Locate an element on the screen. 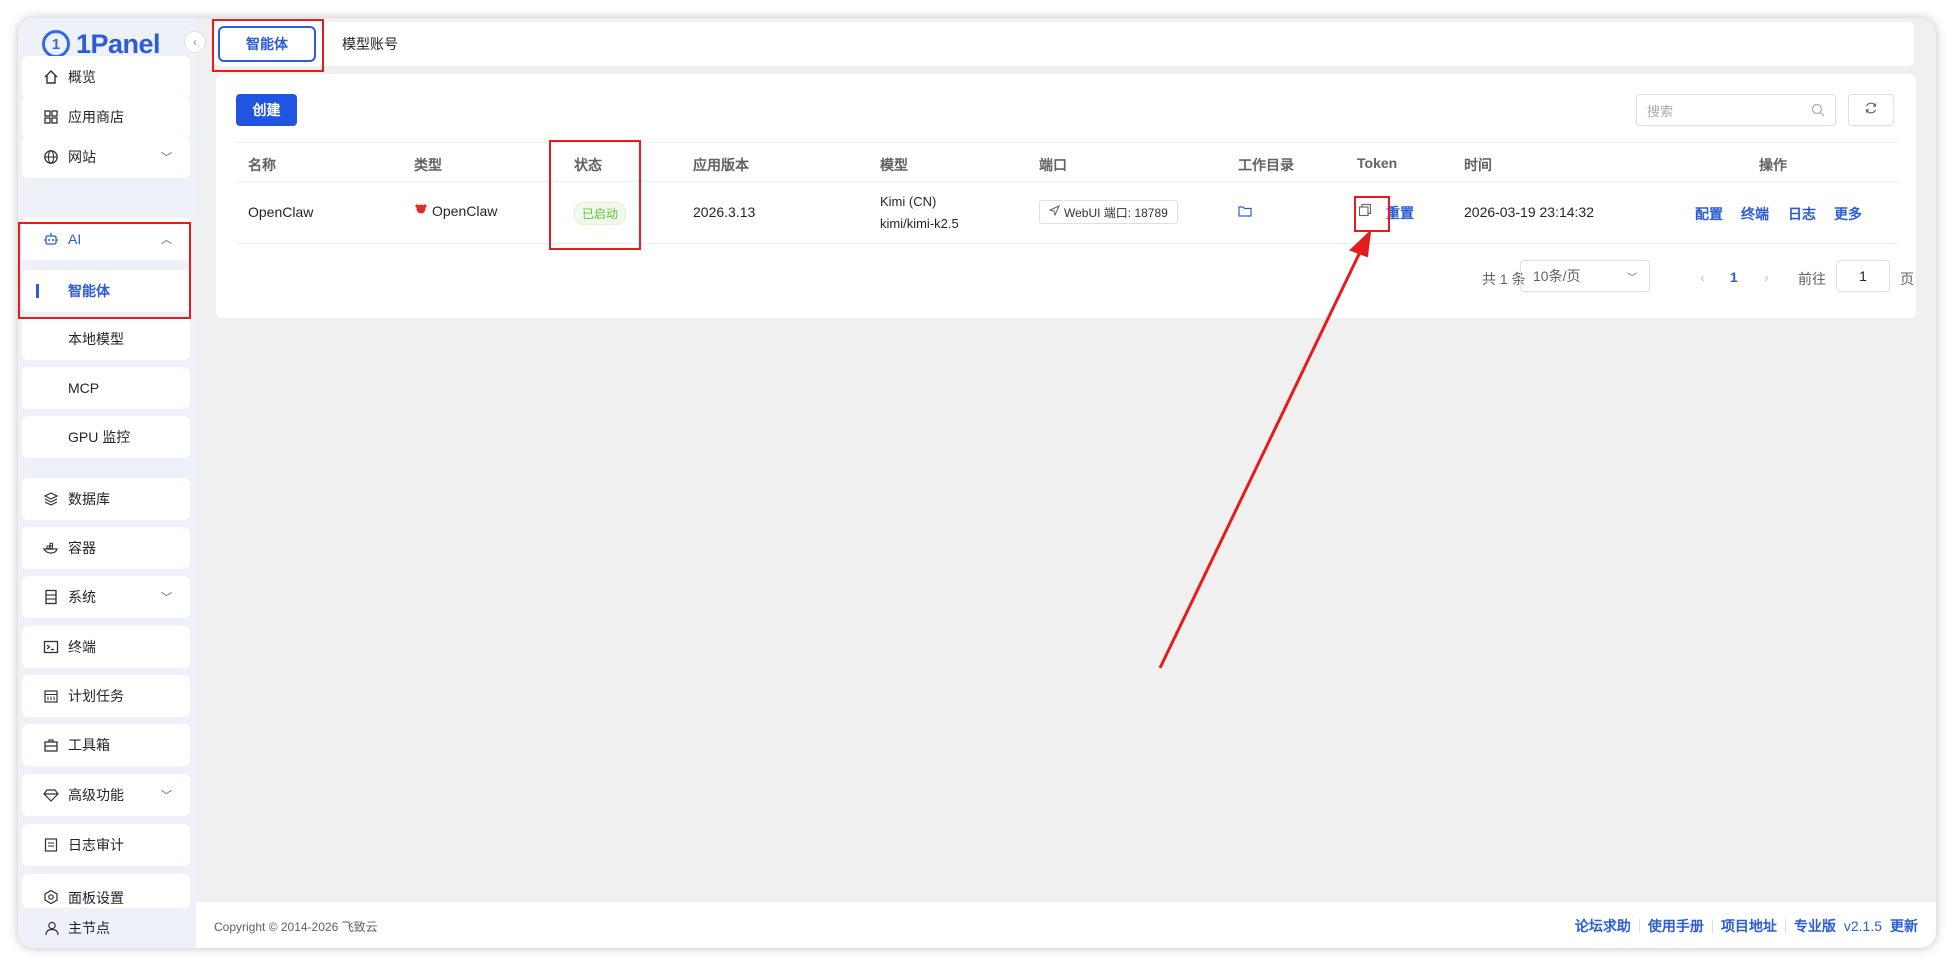 Image resolution: width=1953 pixels, height=967 pixels. cell-time: 2026-03-19 23:14:32 is located at coordinates (1529, 212).